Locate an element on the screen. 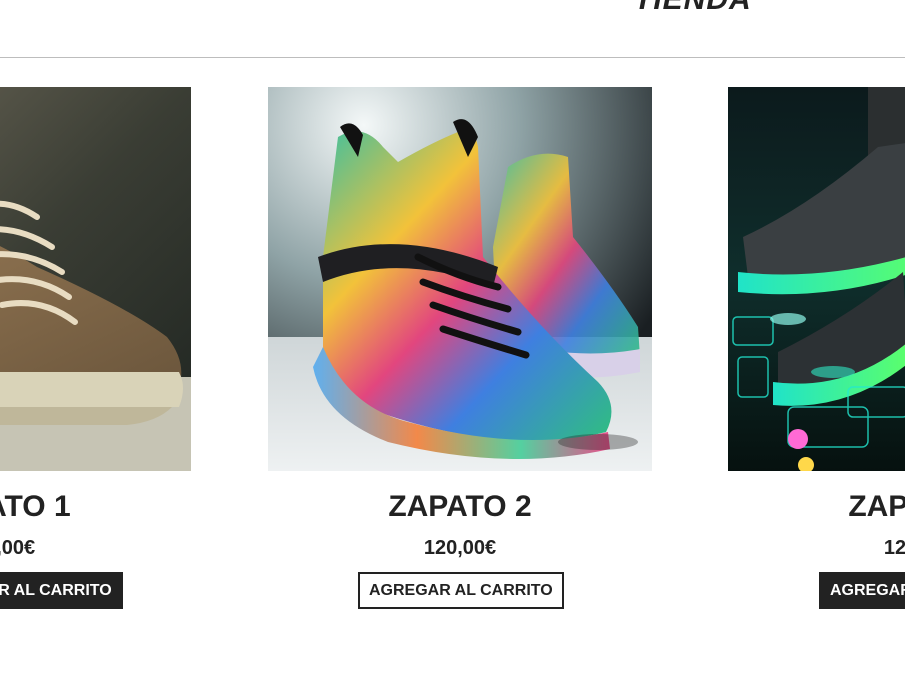 The image size is (905, 686). product-price-2: 120,00€ is located at coordinates (460, 548).